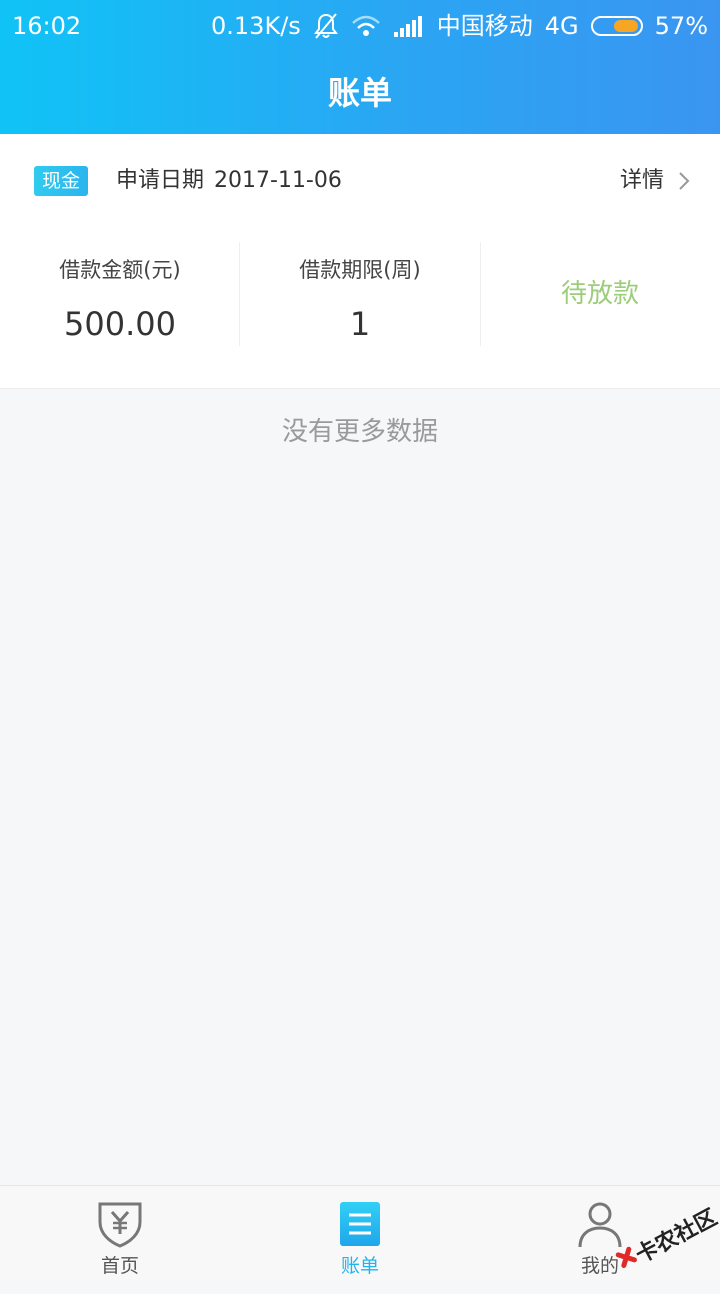  I want to click on app-header: 16:02 0.13K/s 中国移动 4G 57% 账单, so click(360, 67).